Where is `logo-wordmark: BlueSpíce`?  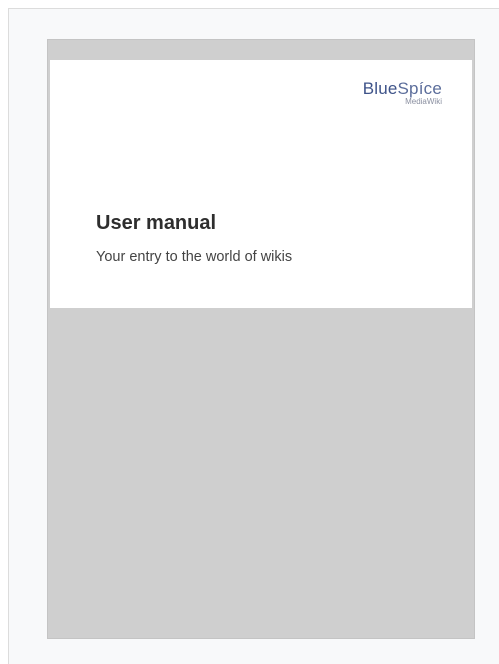 logo-wordmark: BlueSpíce is located at coordinates (402, 88).